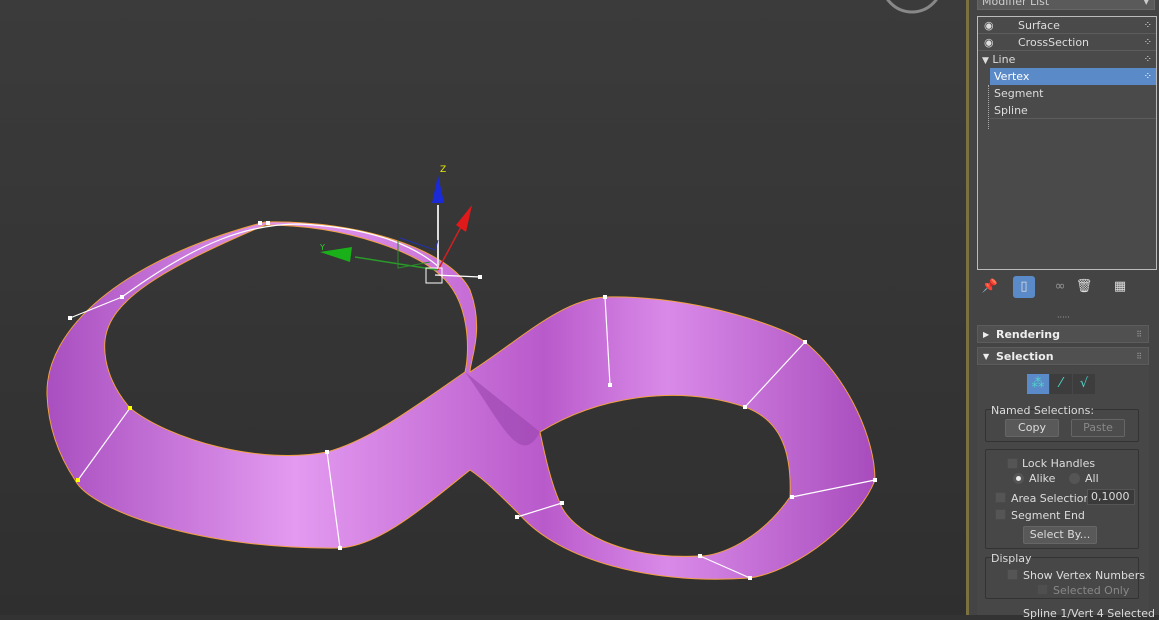 This screenshot has width=1159, height=620. I want to click on area-selection-label: Area Selection, so click(1051, 498).